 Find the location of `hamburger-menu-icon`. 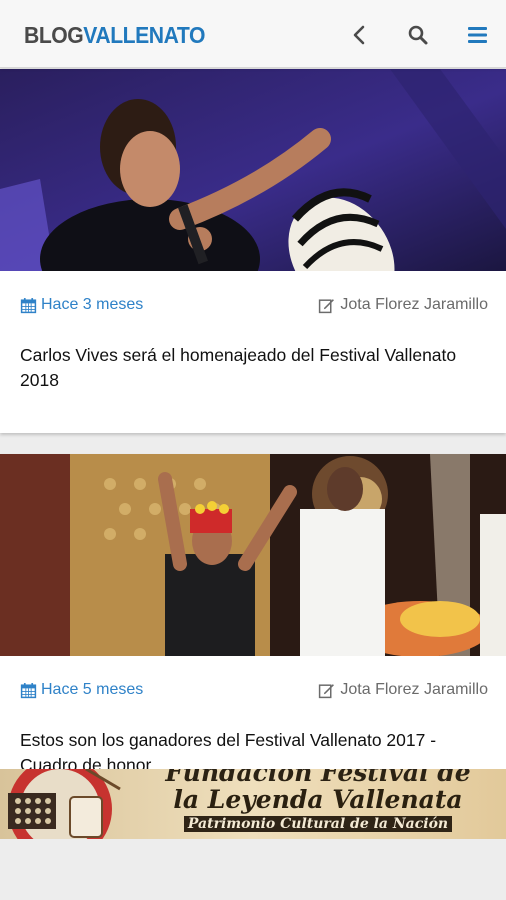

hamburger-menu-icon is located at coordinates (477, 35).